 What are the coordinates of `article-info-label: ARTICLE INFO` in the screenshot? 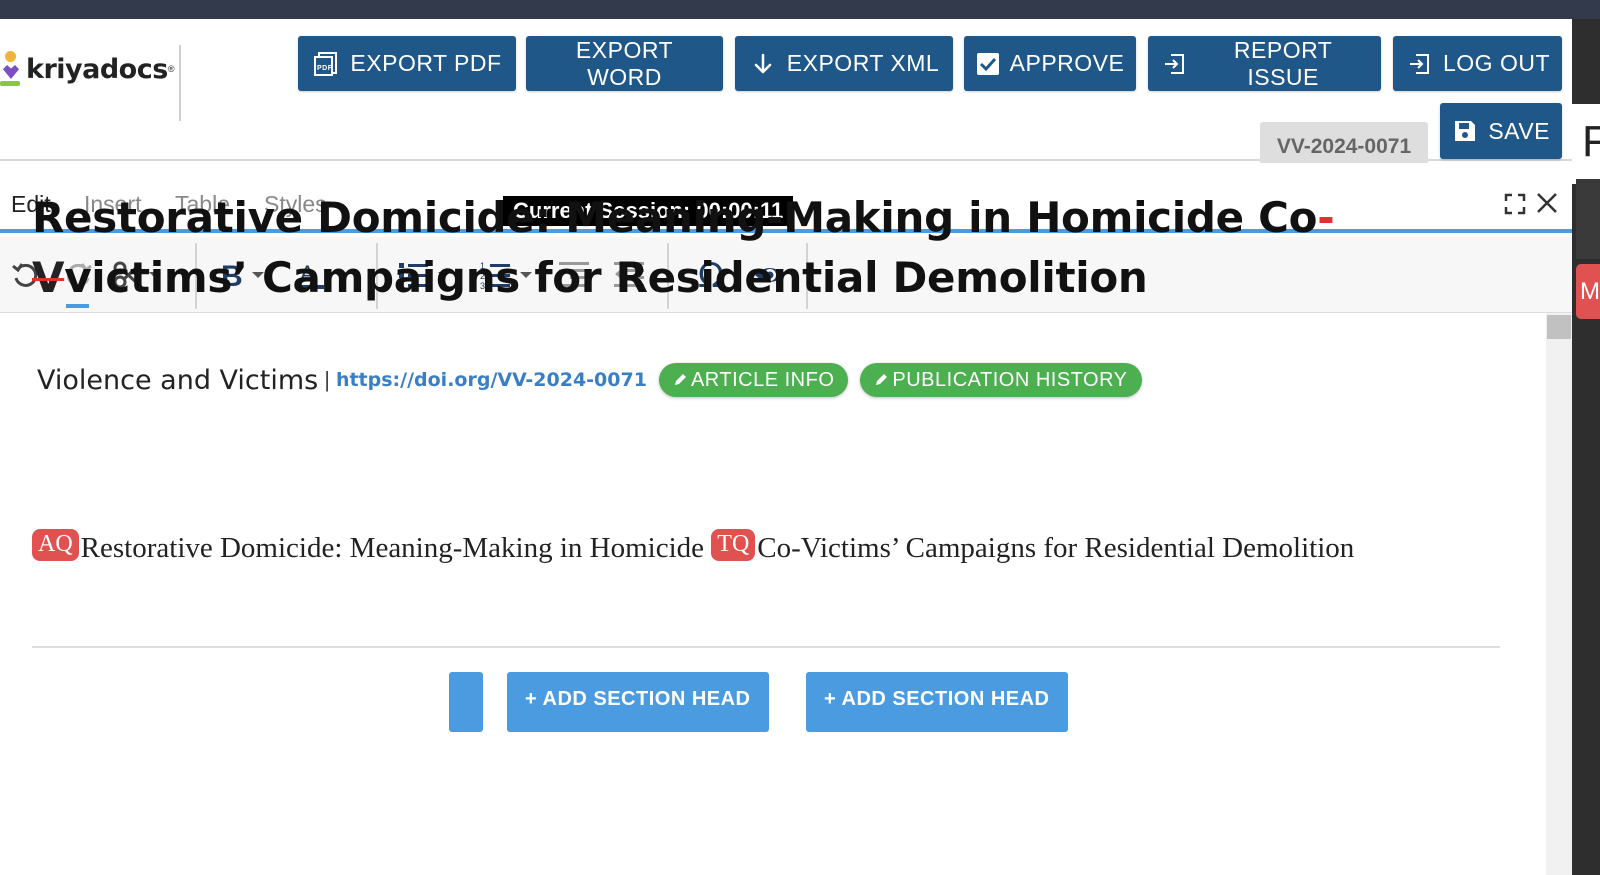 It's located at (762, 379).